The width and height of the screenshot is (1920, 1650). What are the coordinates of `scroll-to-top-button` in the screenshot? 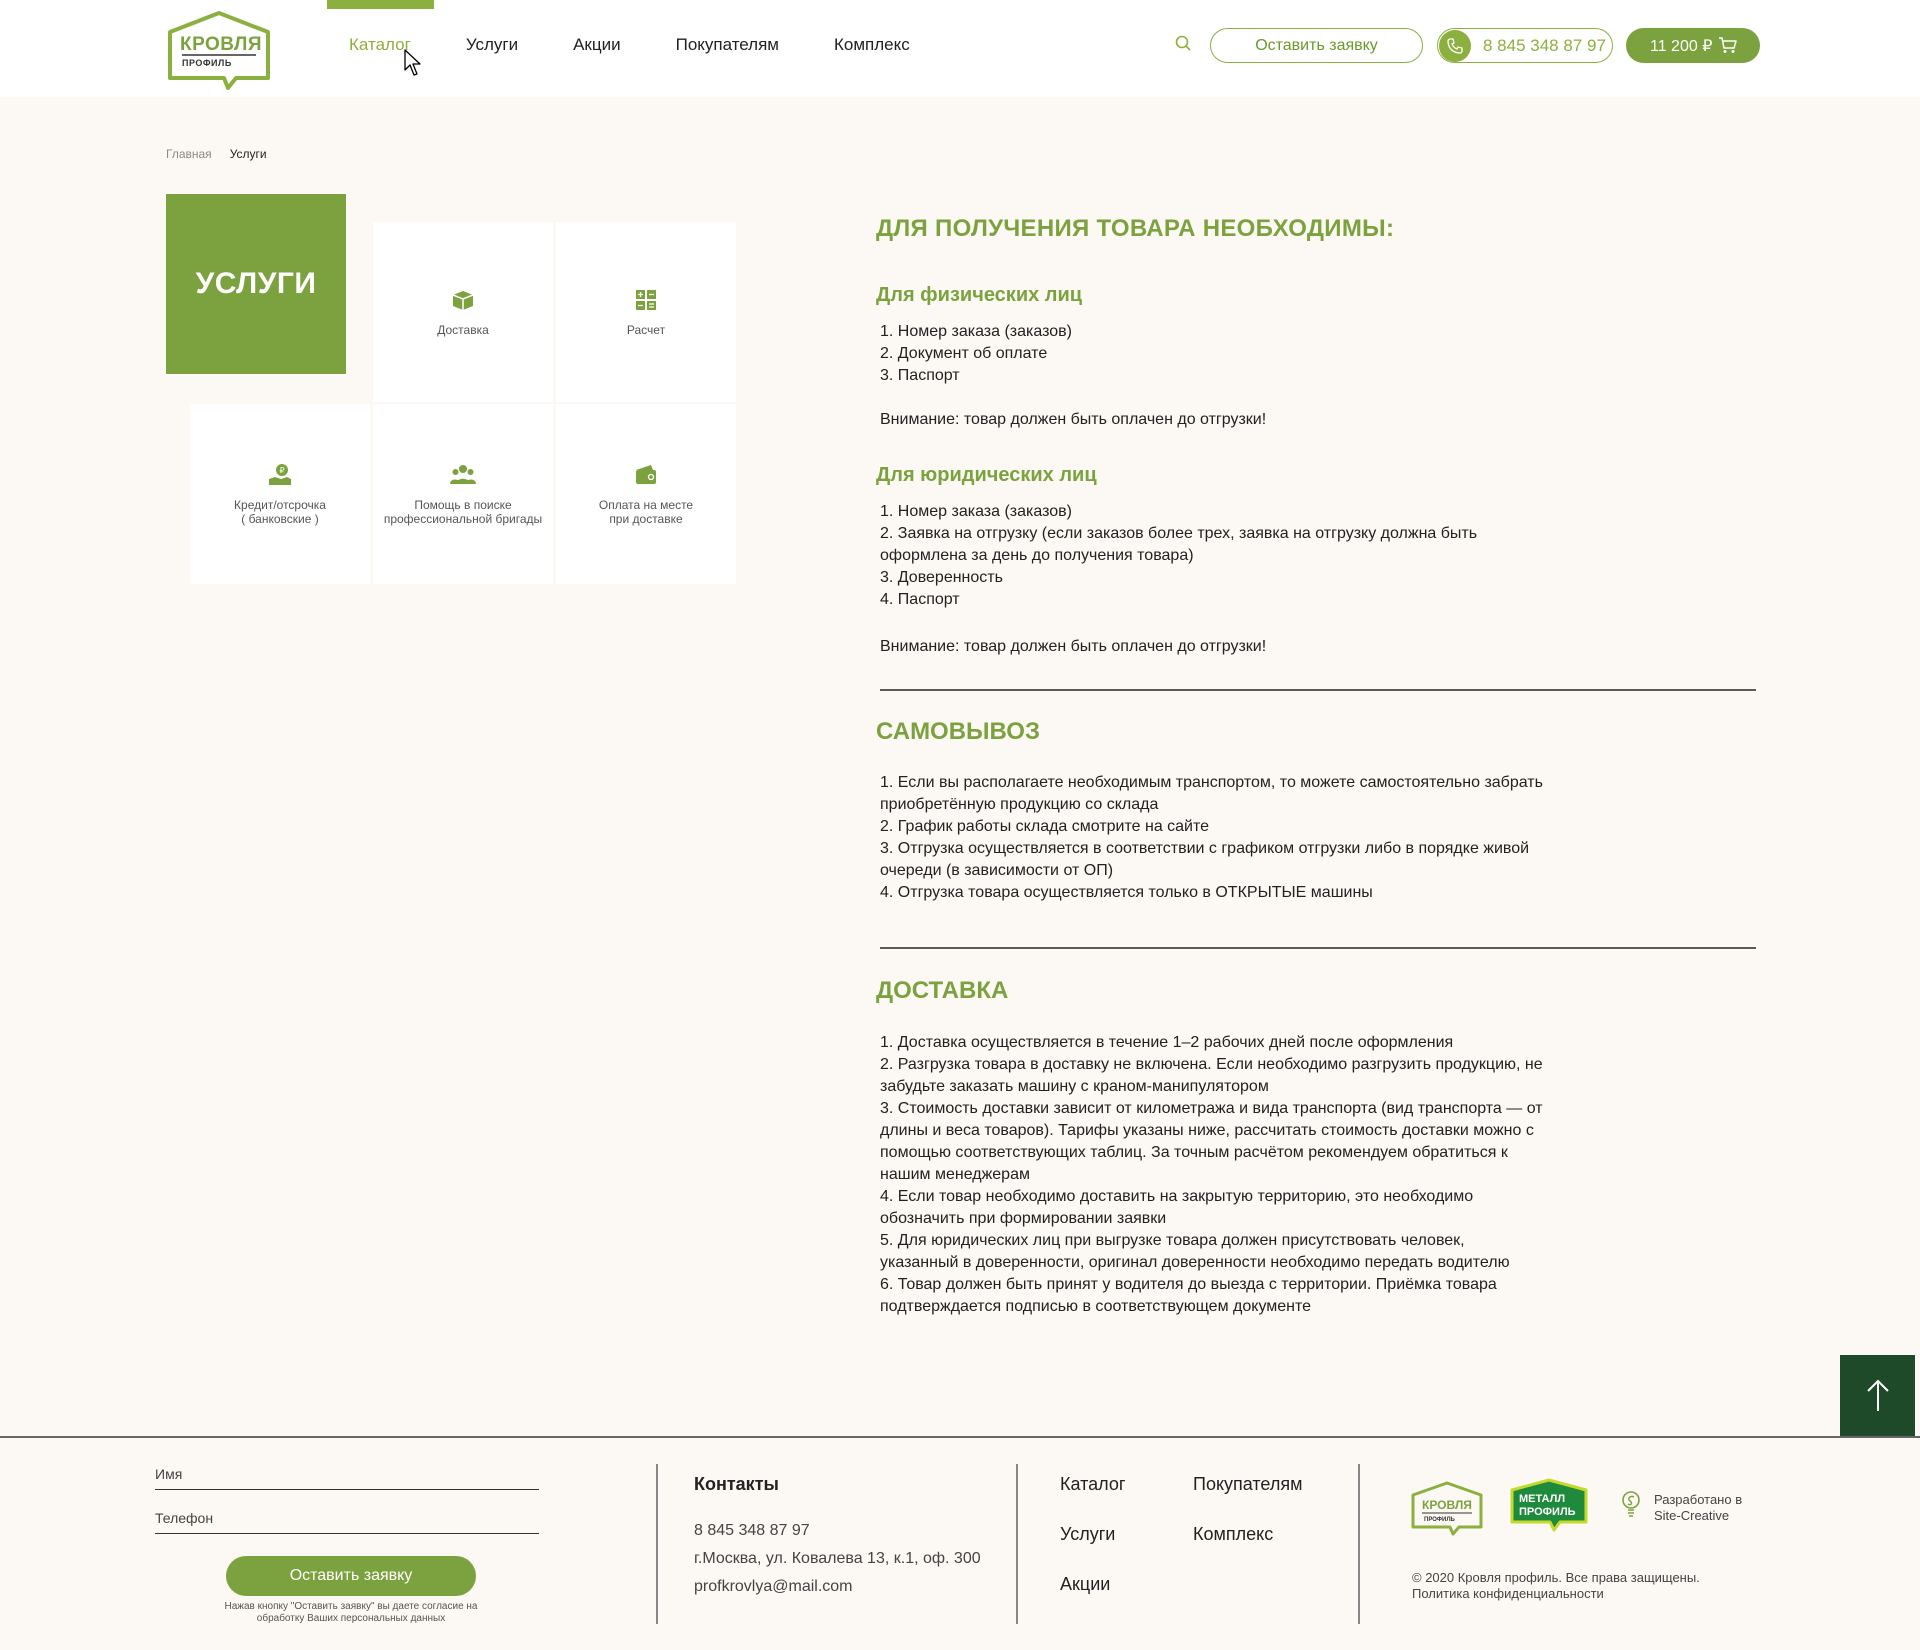 It's located at (1877, 1396).